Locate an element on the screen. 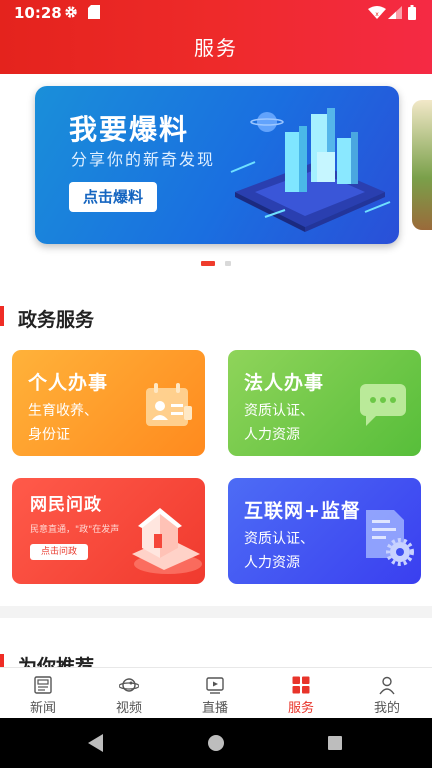  system-navigation-bar is located at coordinates (216, 743).